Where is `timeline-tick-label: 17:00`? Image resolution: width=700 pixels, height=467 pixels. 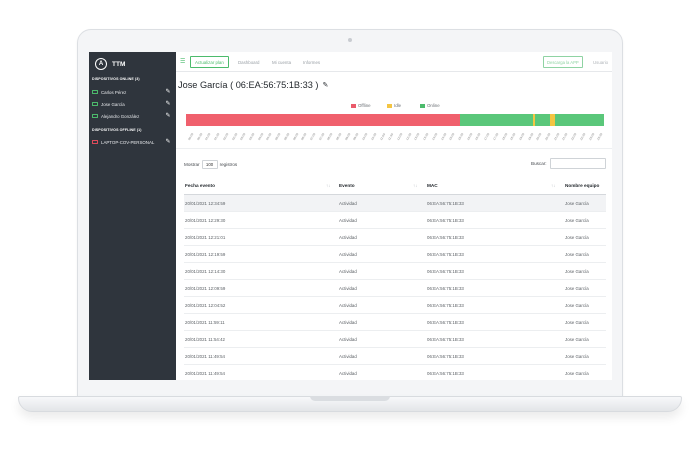
timeline-tick-label: 17:00 is located at coordinates (487, 136).